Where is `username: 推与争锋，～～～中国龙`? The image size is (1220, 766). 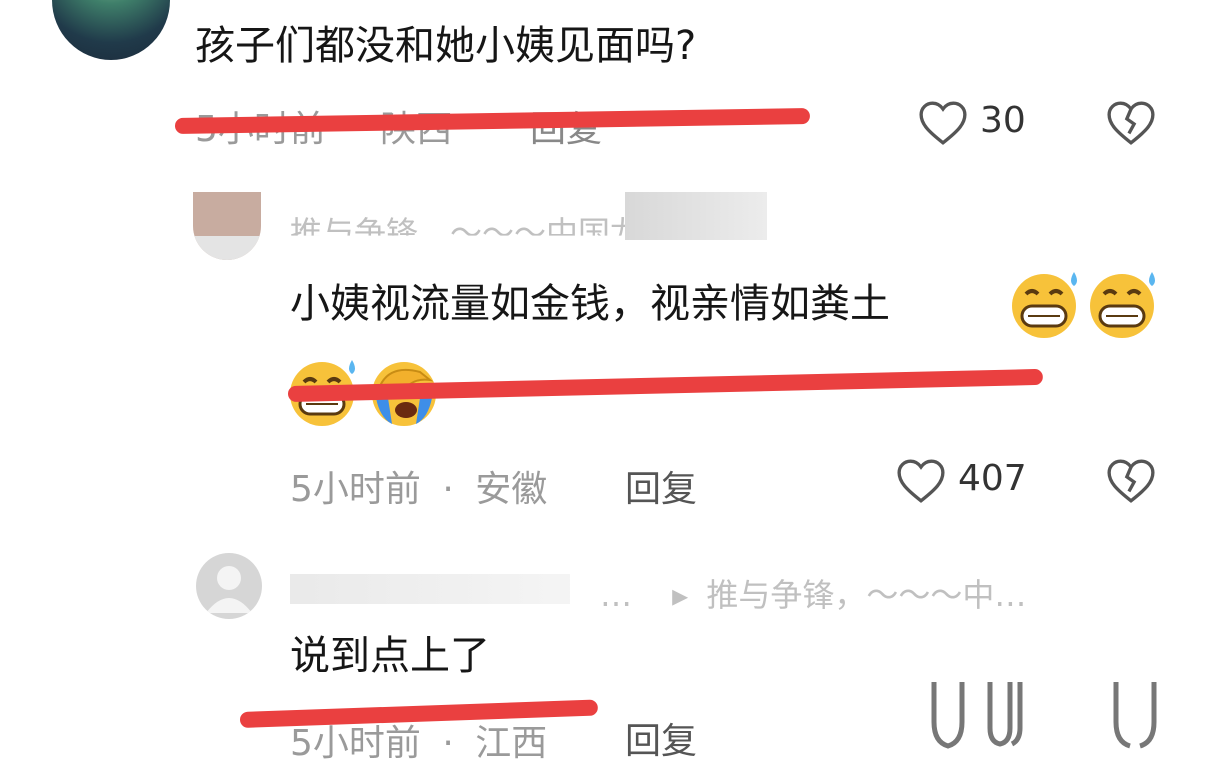
username: 推与争锋，～～～中国龙 is located at coordinates (466, 222).